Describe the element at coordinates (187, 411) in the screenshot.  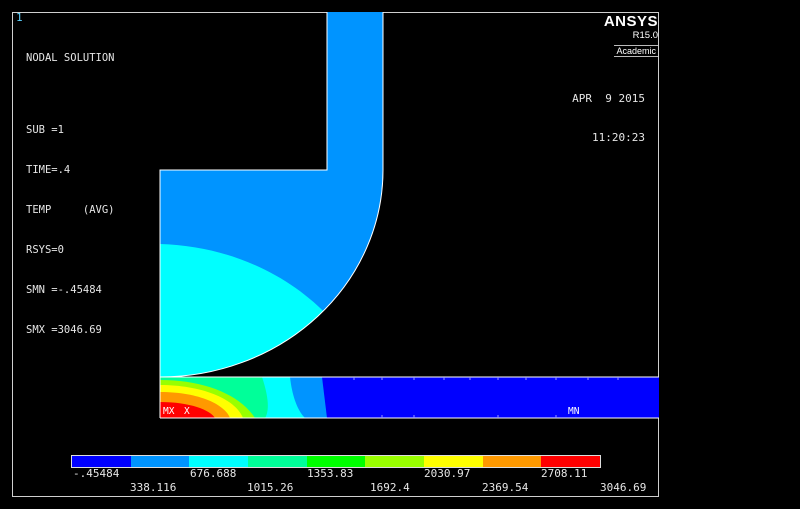
I see `node-x-marker-label: X` at that location.